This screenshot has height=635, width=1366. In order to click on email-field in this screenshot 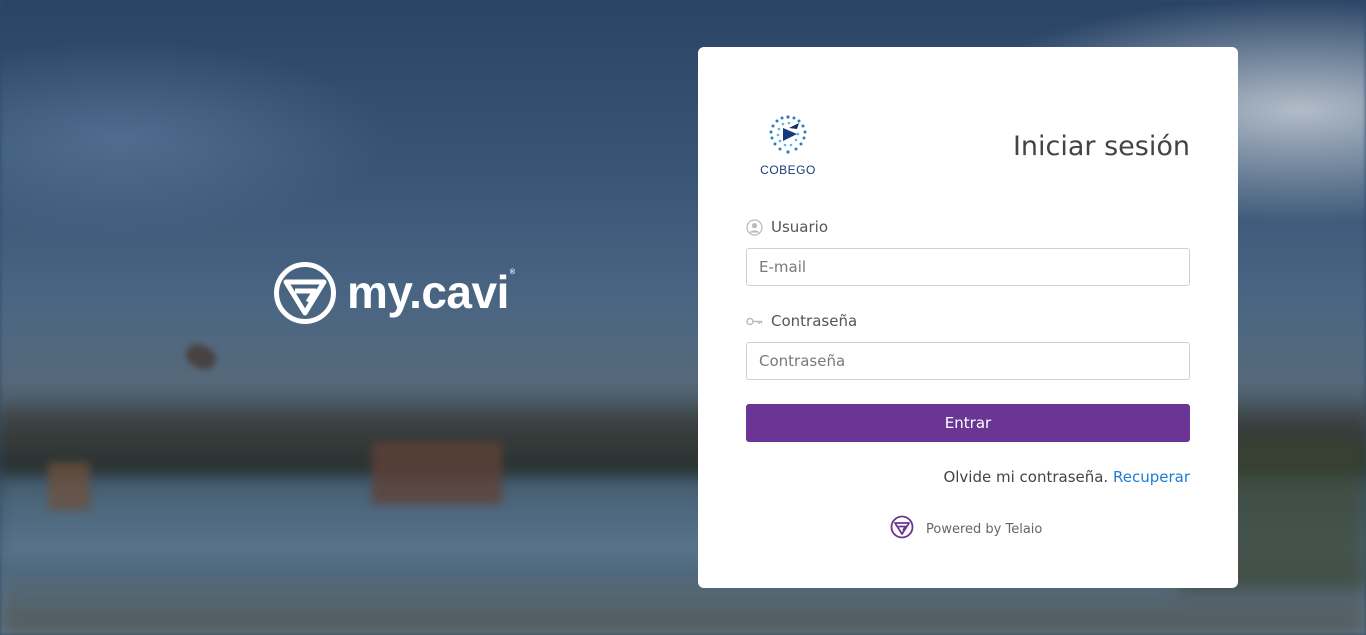, I will do `click(968, 267)`.